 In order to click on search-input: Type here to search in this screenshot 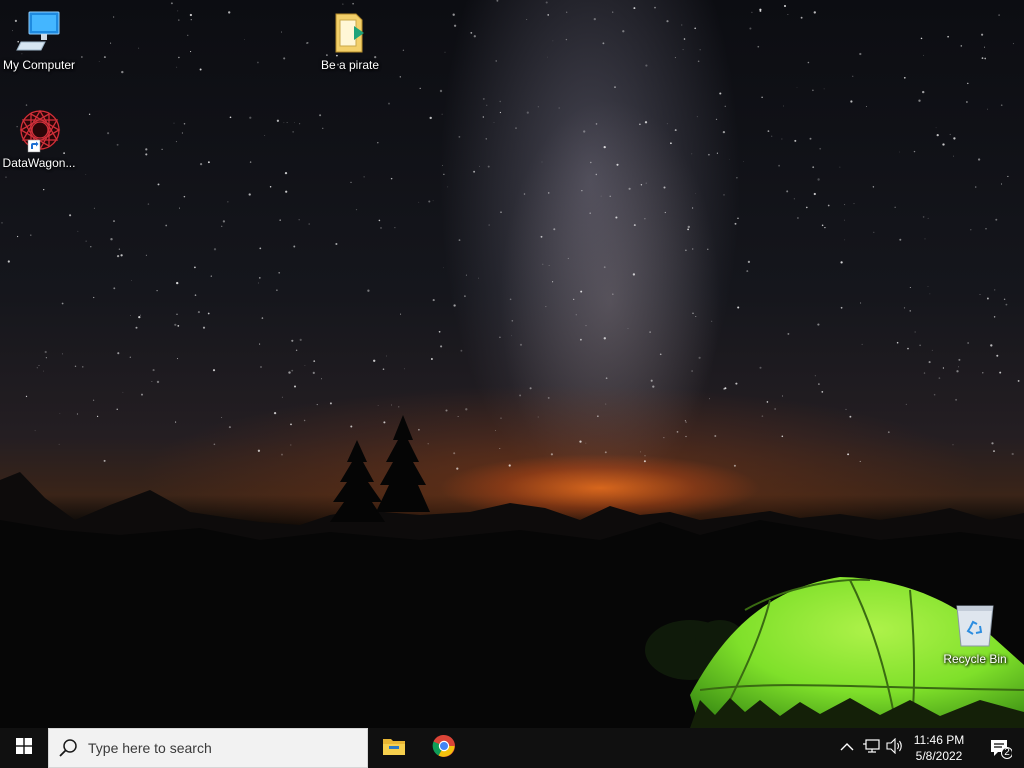, I will do `click(208, 748)`.